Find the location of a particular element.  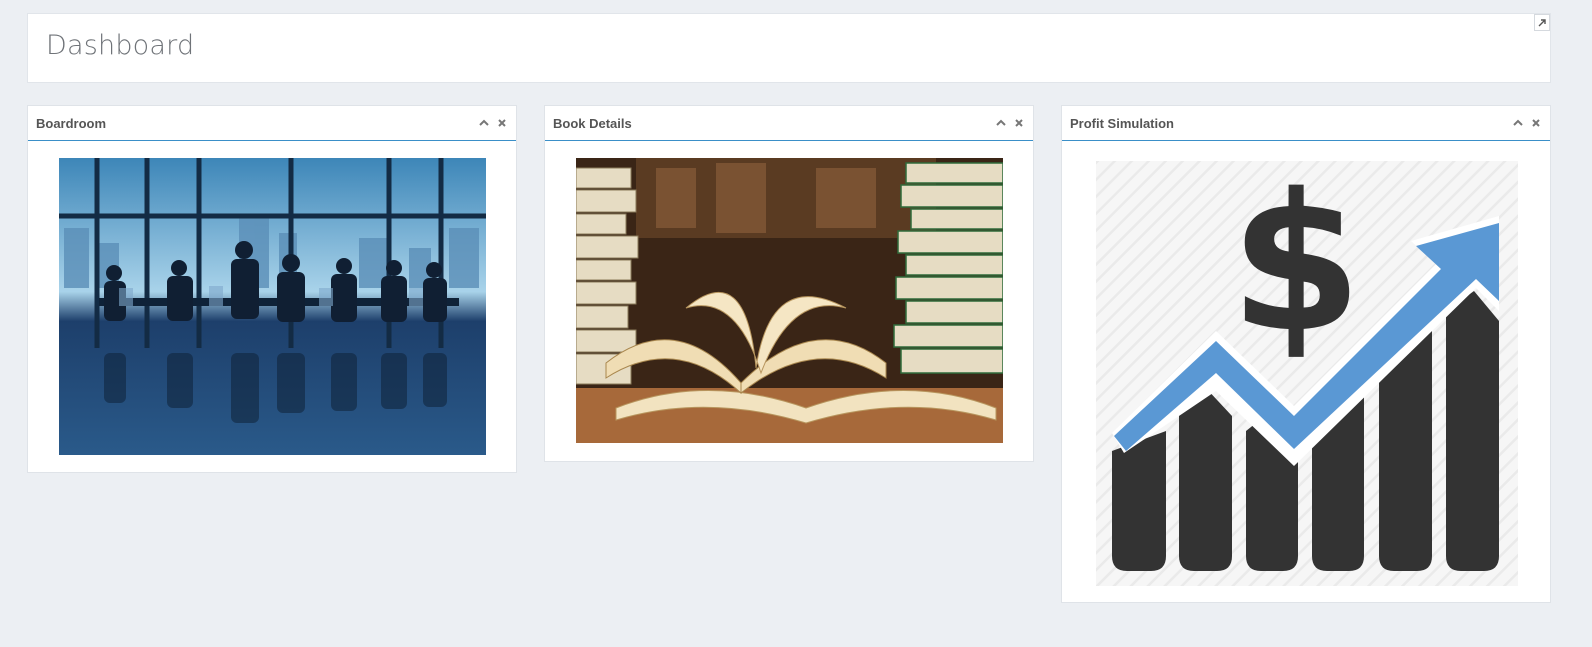

widget-title: Book Details is located at coordinates (592, 123).